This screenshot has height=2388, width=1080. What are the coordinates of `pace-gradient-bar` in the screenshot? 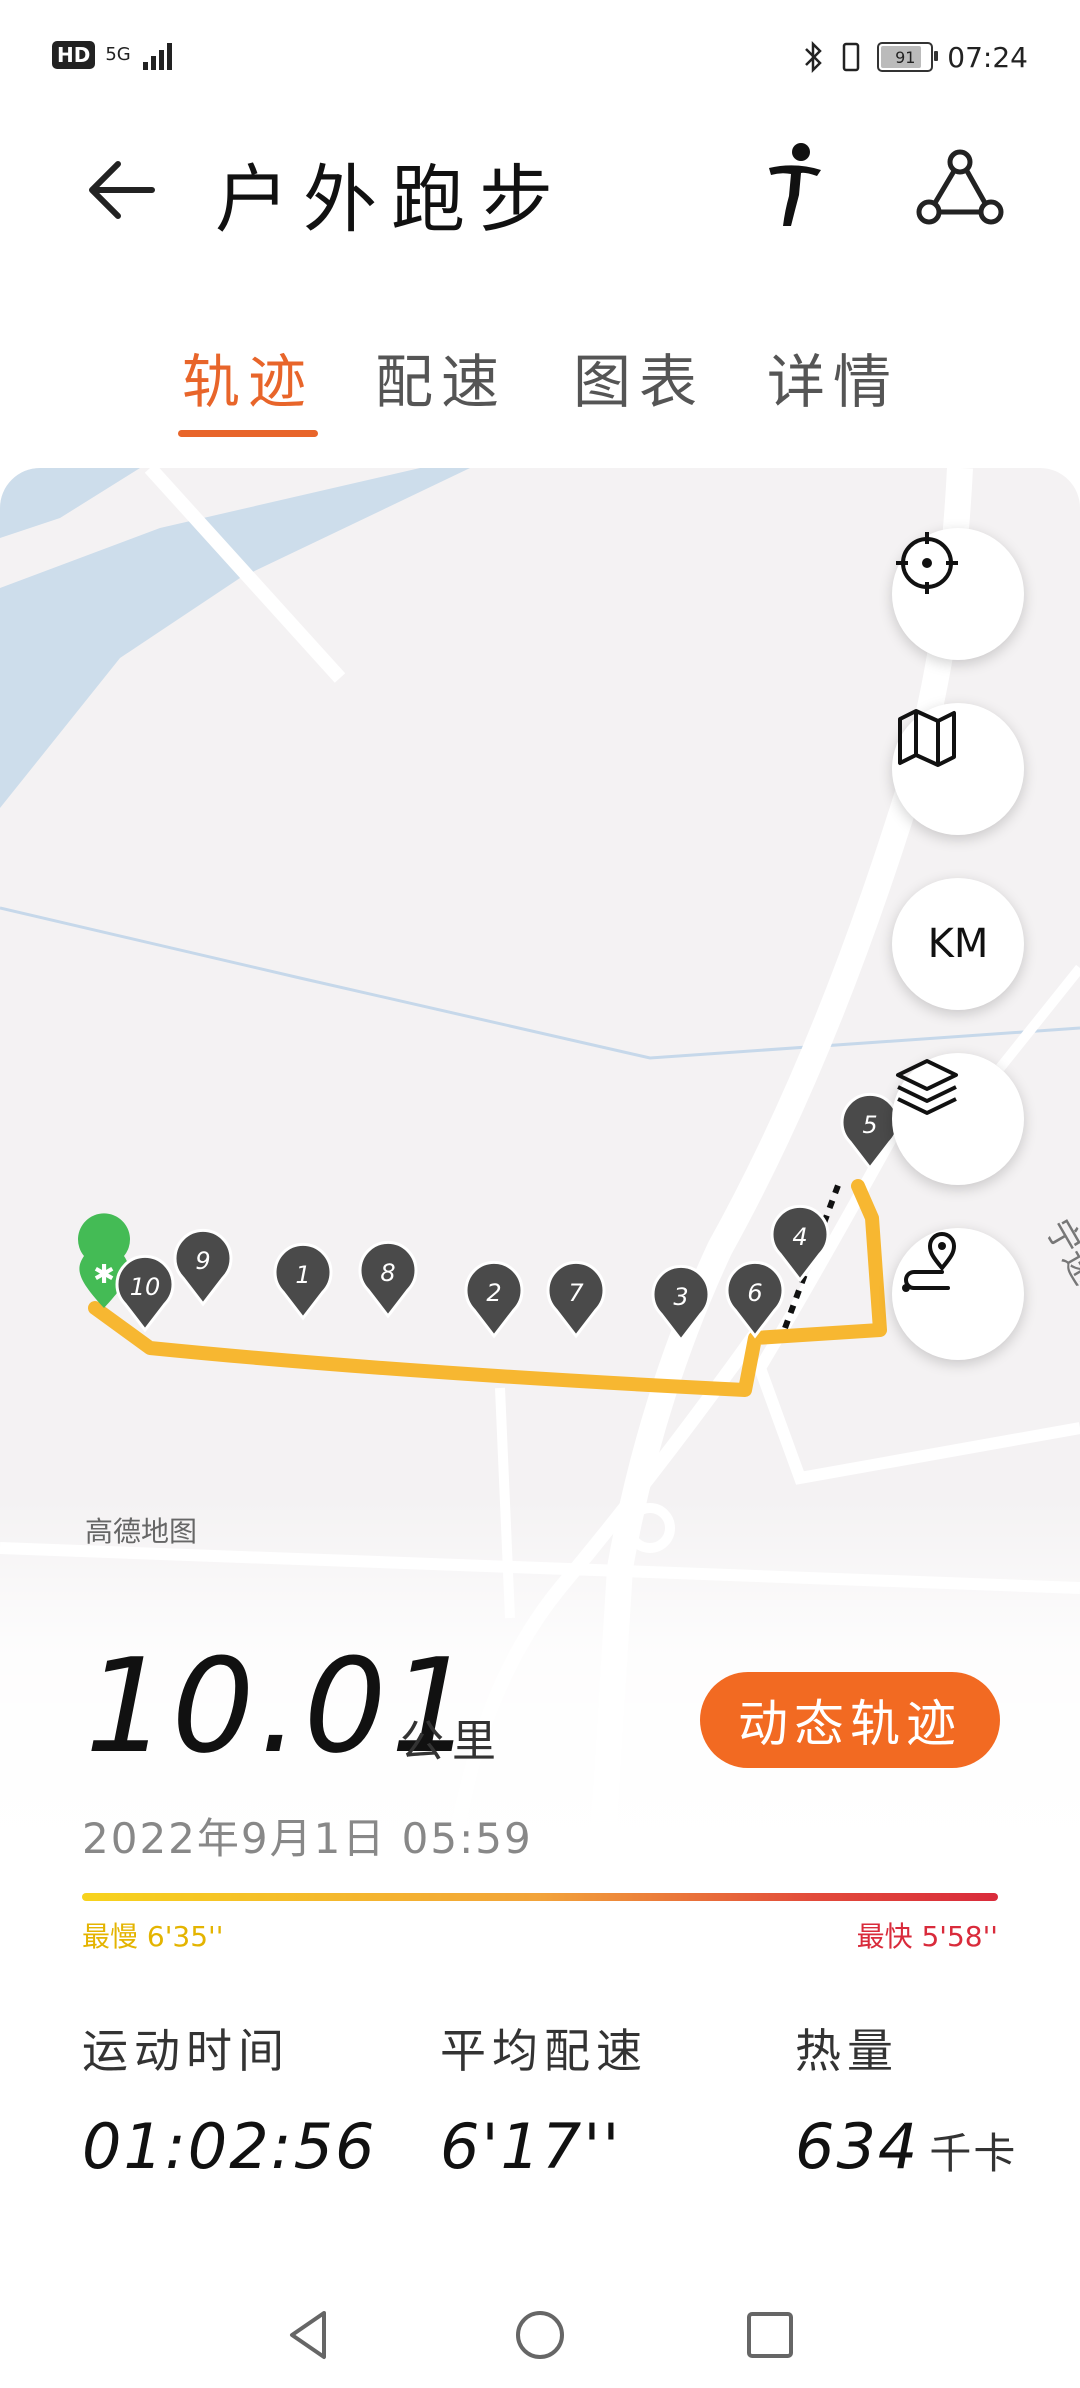 It's located at (540, 1897).